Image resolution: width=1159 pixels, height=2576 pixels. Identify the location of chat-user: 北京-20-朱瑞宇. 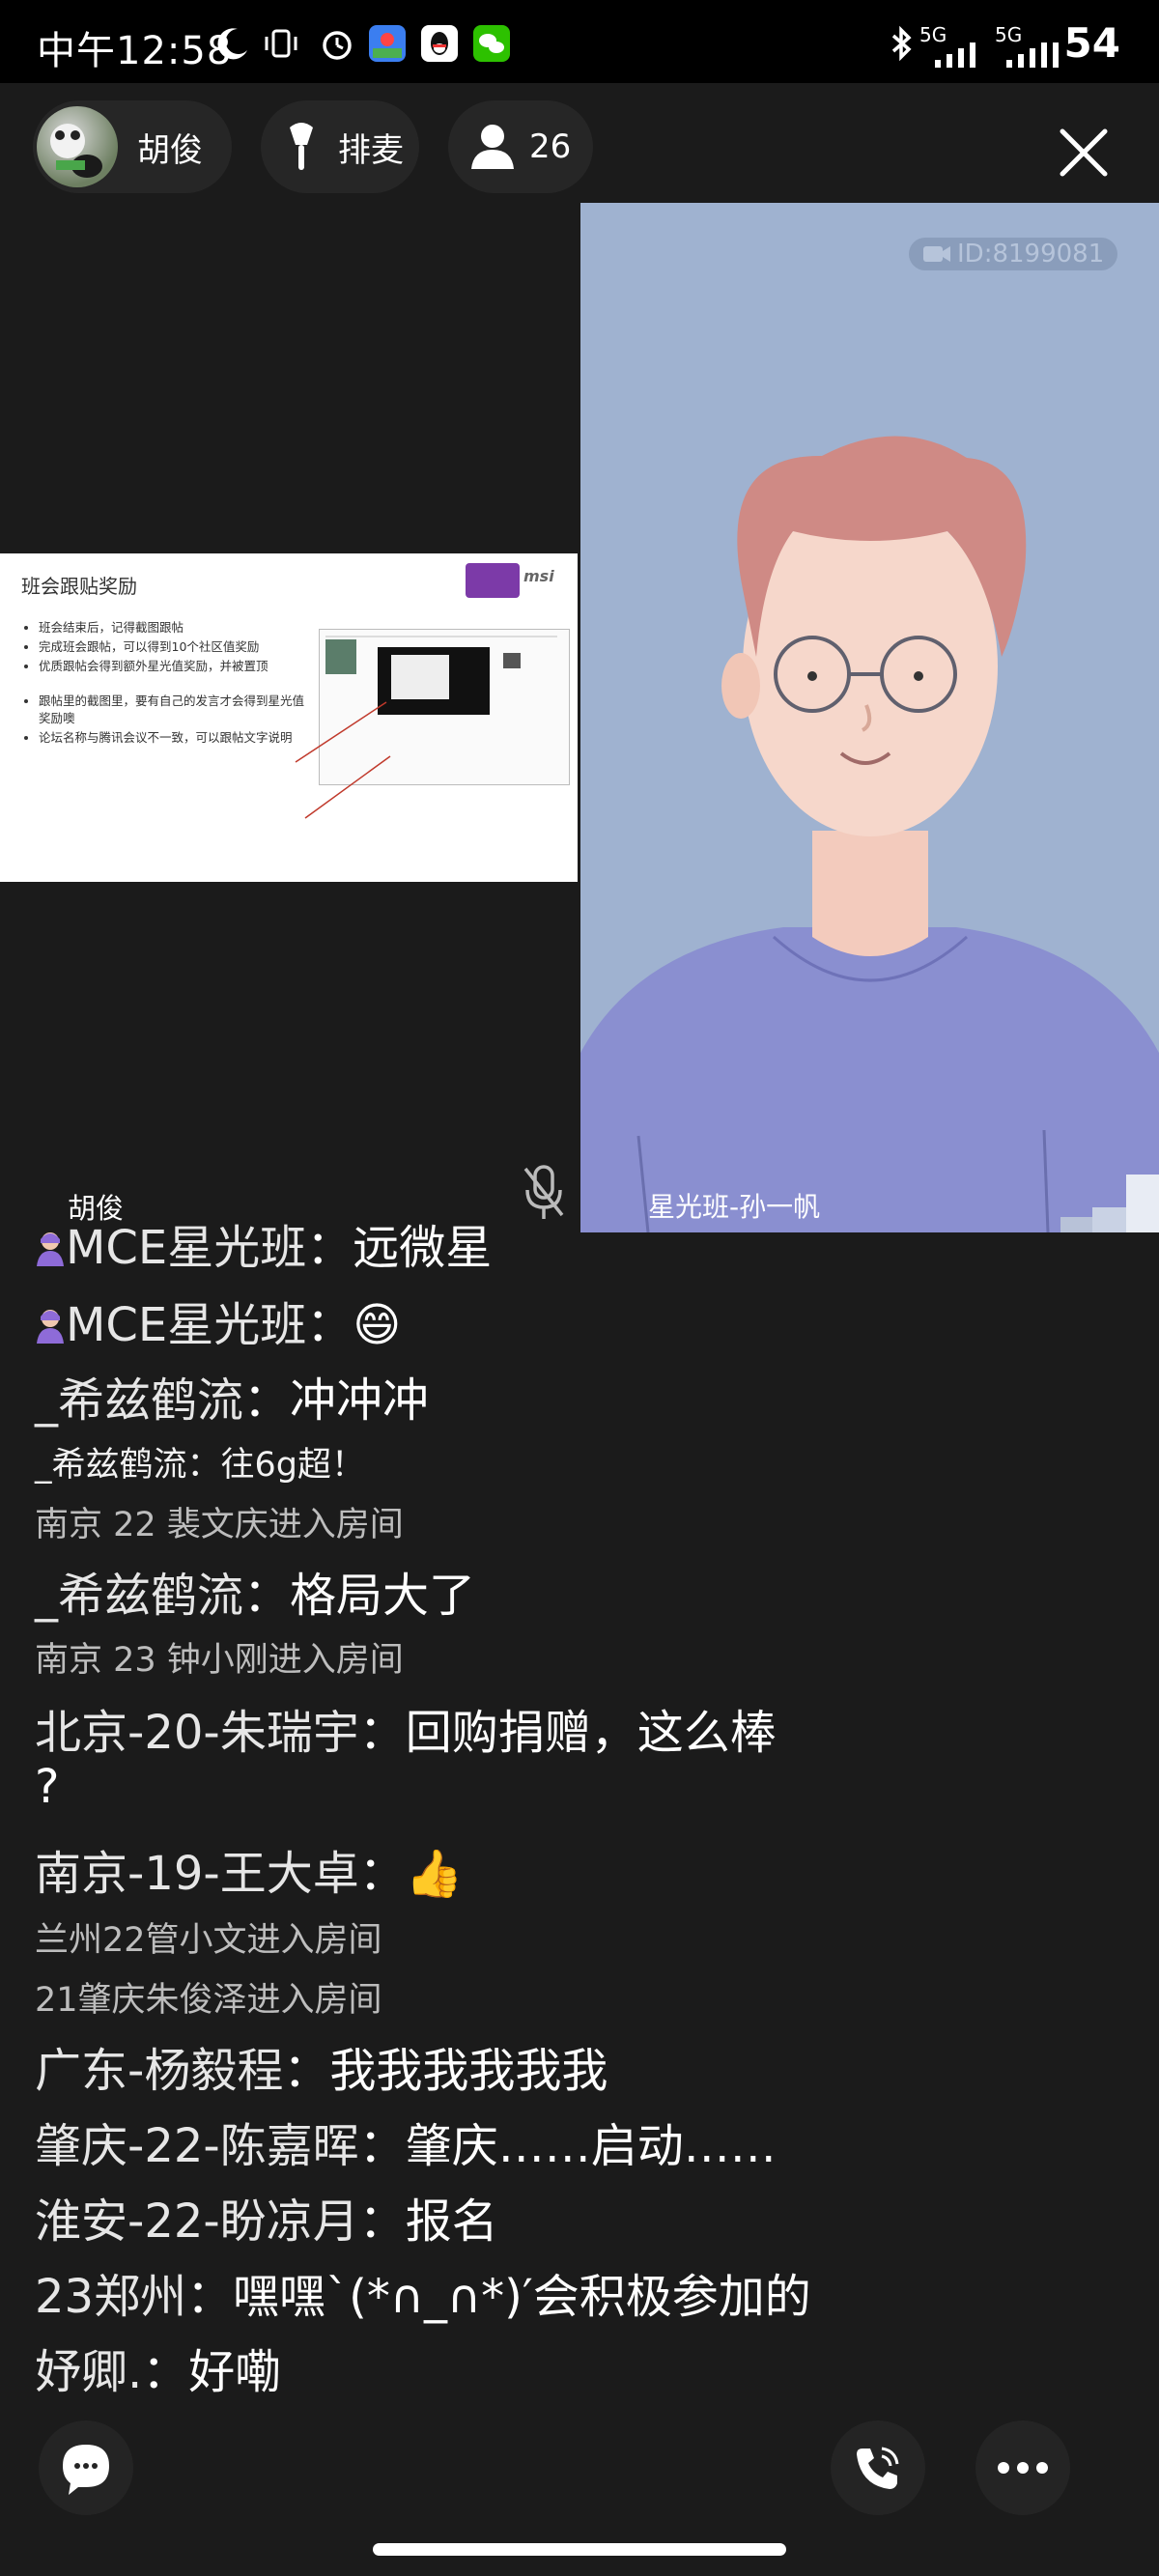
(197, 1733).